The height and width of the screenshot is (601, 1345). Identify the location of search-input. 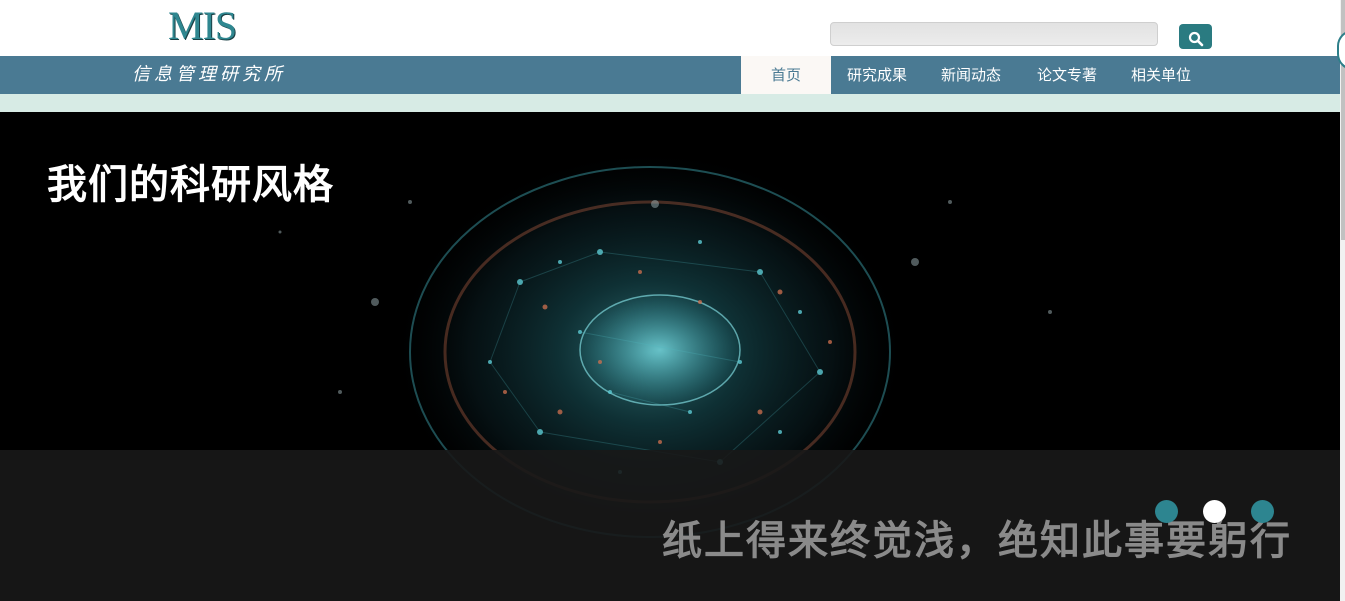
(994, 34).